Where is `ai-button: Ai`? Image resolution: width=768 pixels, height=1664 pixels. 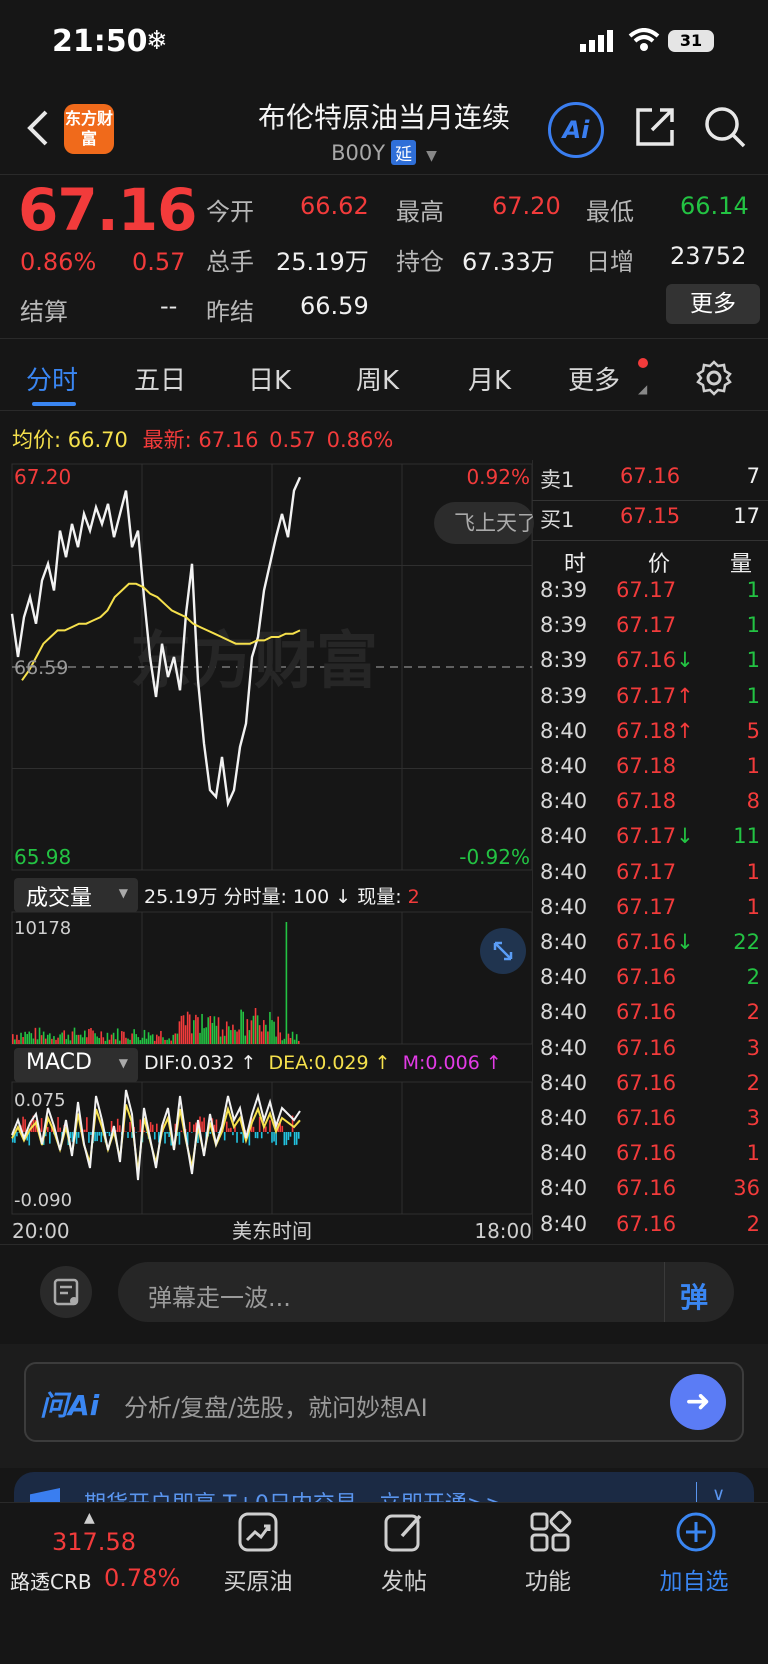
ai-button: Ai is located at coordinates (576, 130).